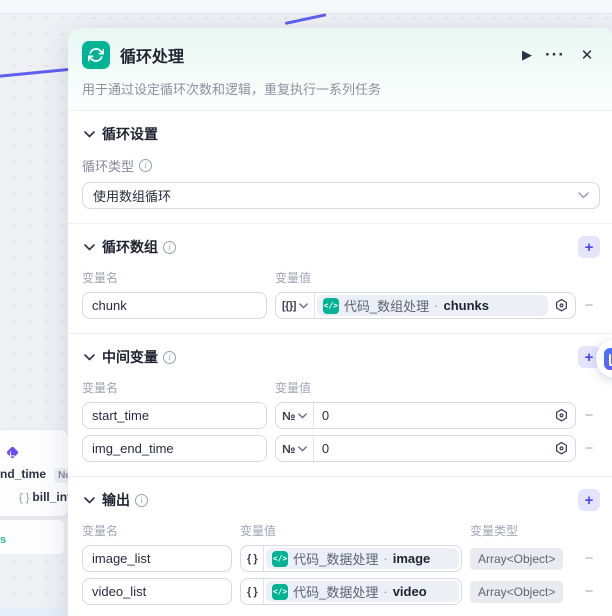 This screenshot has height=616, width=612. I want to click on output-row: { } </> 代码_数据处理 · video Array<Object> −, so click(341, 591).